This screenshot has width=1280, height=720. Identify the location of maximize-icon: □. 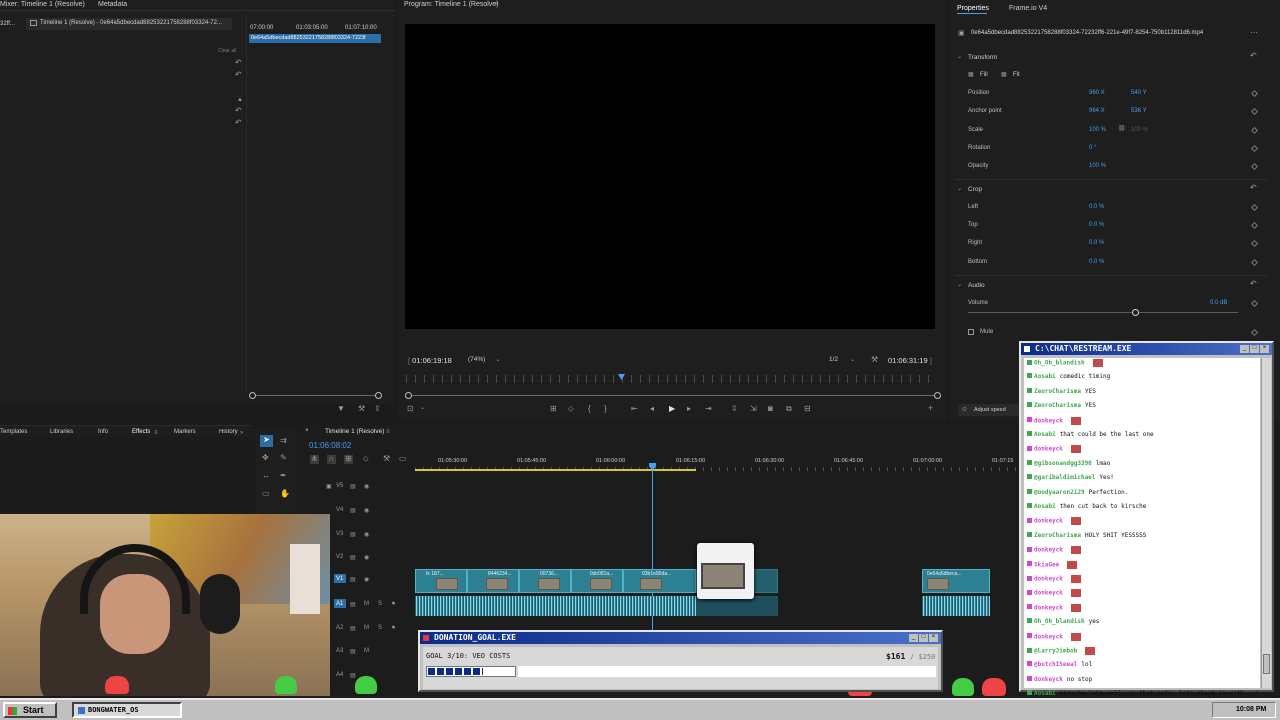
(1254, 349).